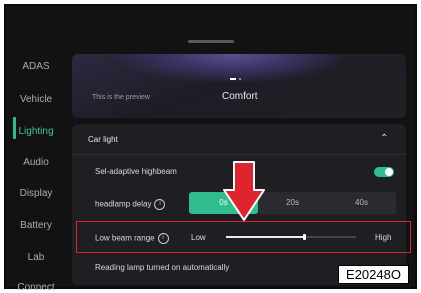  What do you see at coordinates (36, 225) in the screenshot?
I see `sidebar-item-battery: Battery` at bounding box center [36, 225].